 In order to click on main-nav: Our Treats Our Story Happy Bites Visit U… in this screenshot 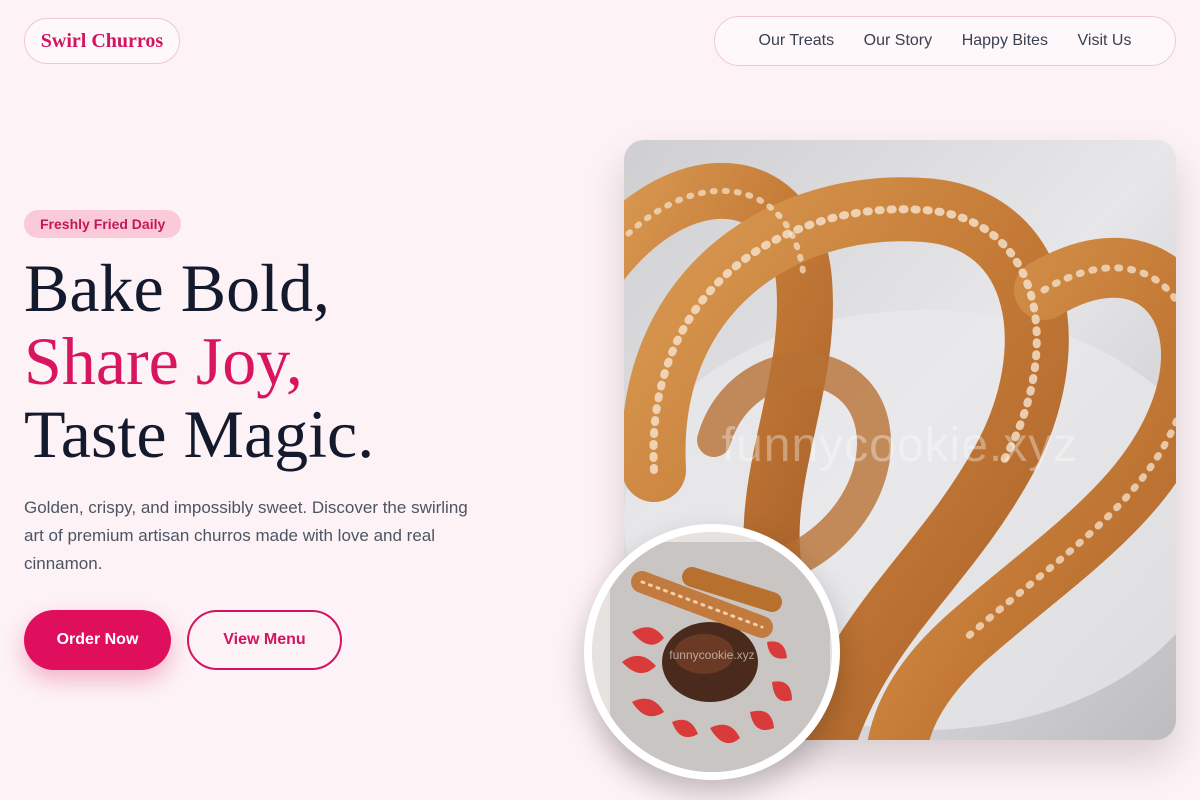, I will do `click(945, 41)`.